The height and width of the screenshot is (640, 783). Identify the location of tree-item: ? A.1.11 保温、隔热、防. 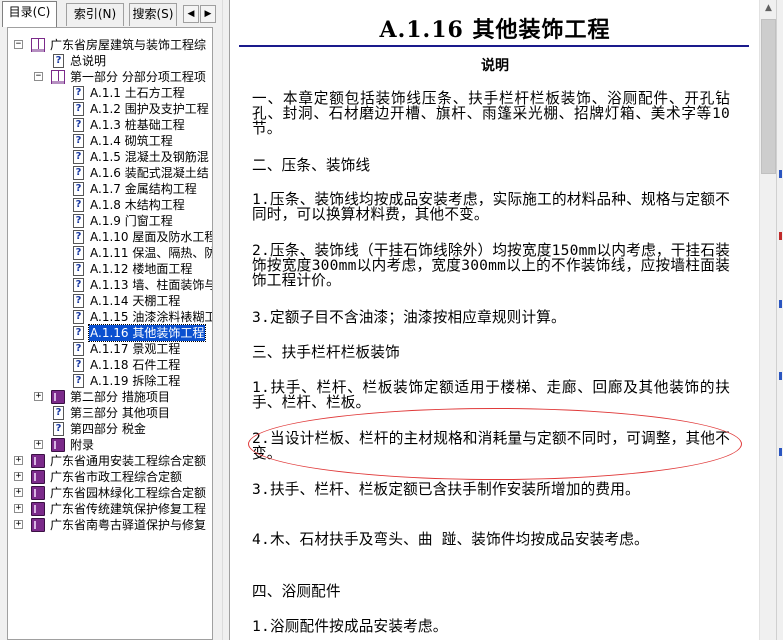
(110, 253).